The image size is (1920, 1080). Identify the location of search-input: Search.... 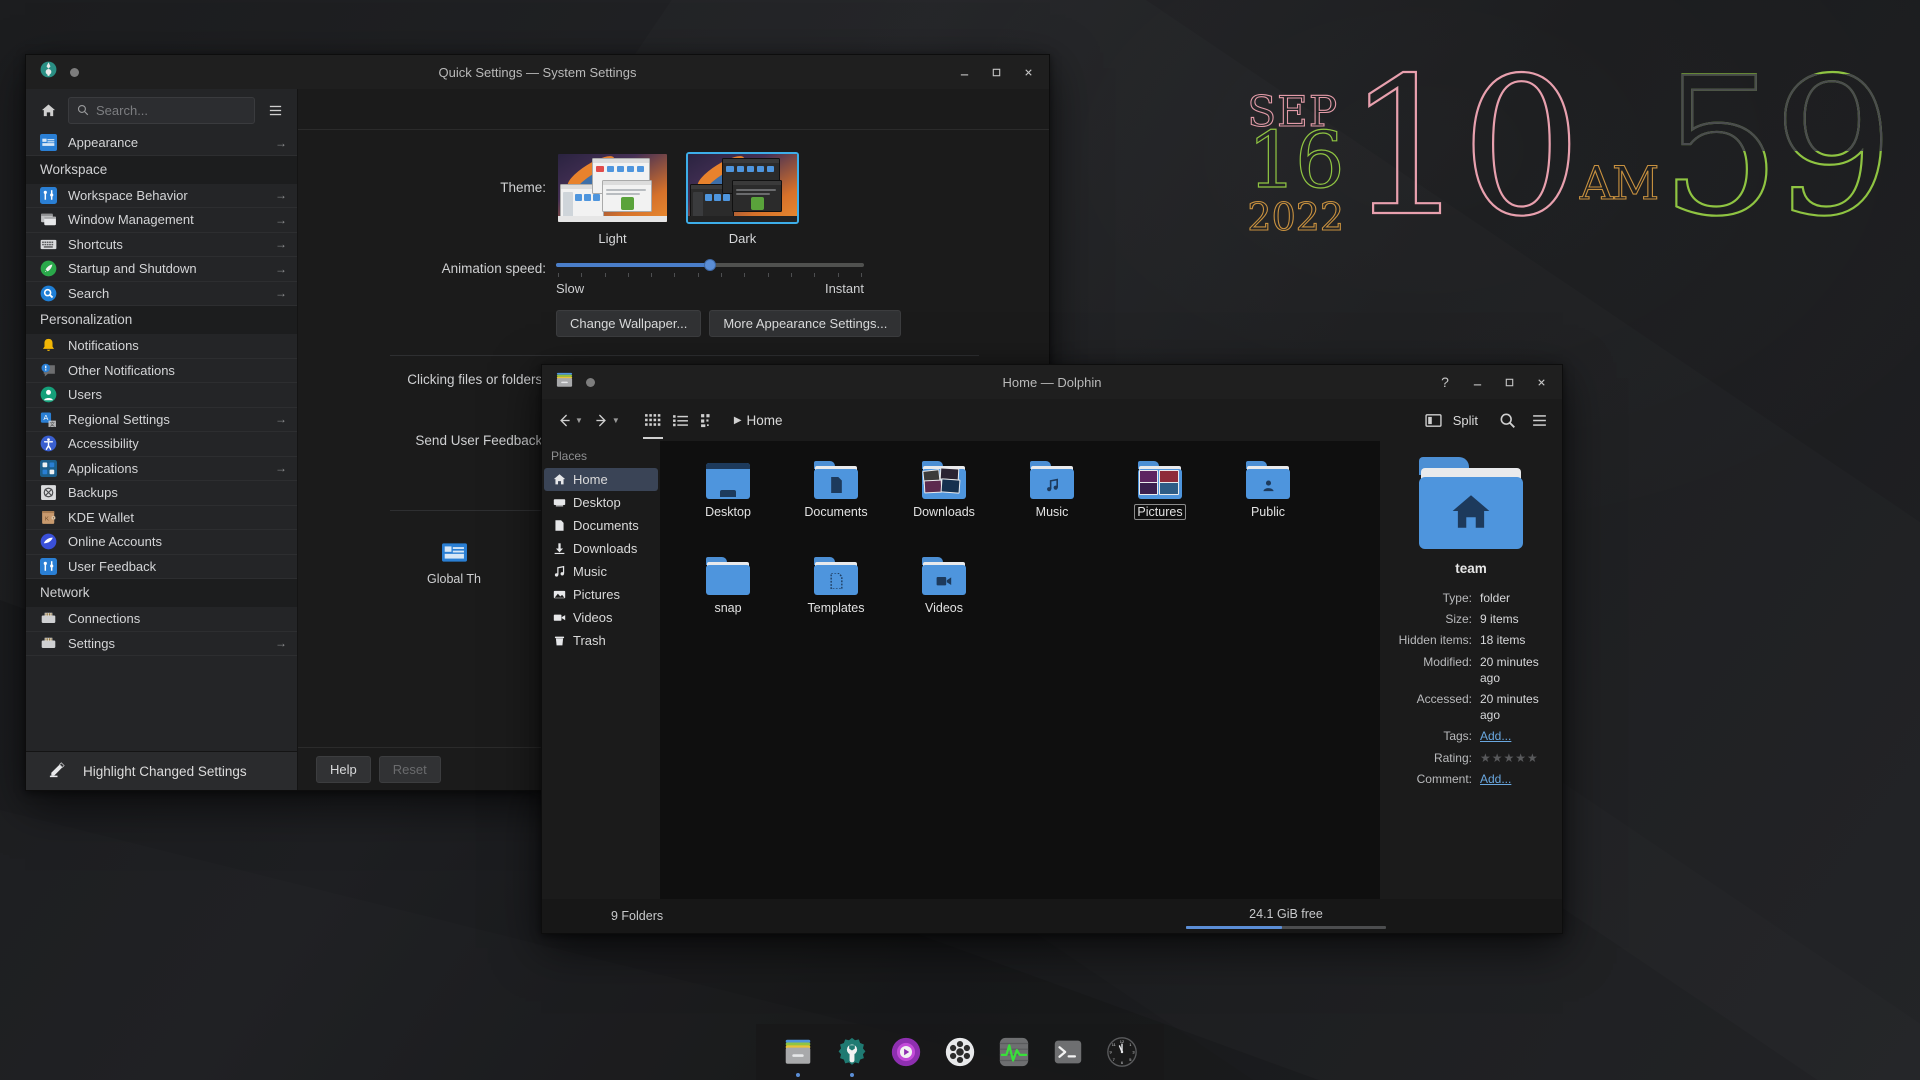
(161, 110).